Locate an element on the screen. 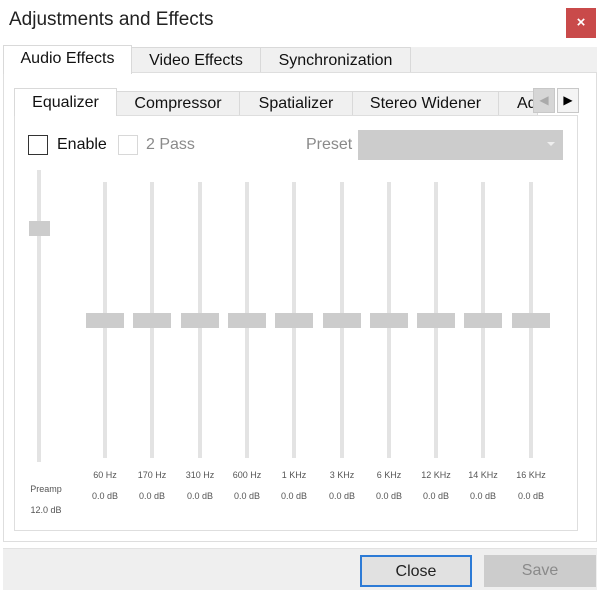 This screenshot has height=593, width=600. enable-checkbox is located at coordinates (38, 145).